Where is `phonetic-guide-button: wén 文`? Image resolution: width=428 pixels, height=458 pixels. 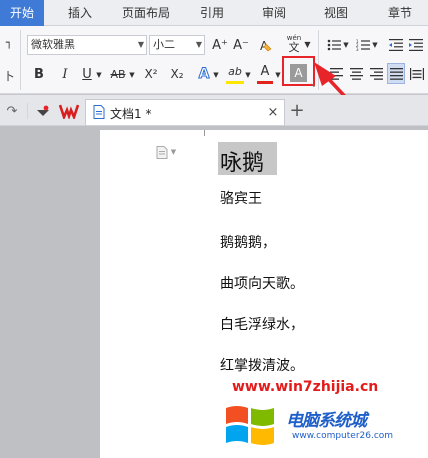
phonetic-guide-button: wén 文 is located at coordinates (294, 44).